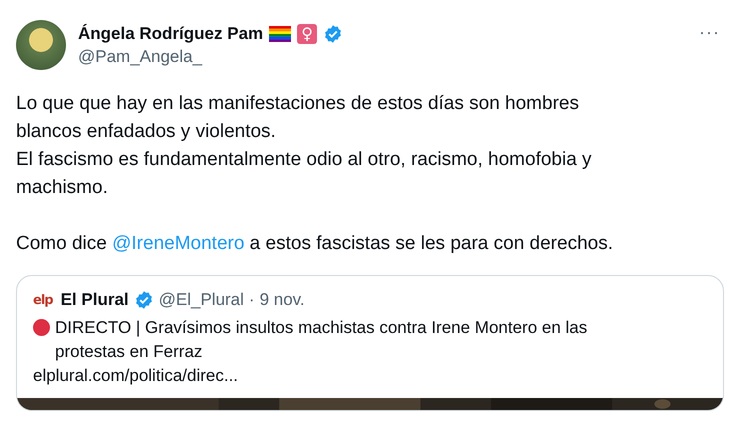  I want to click on live-dot-icon, so click(41, 327).